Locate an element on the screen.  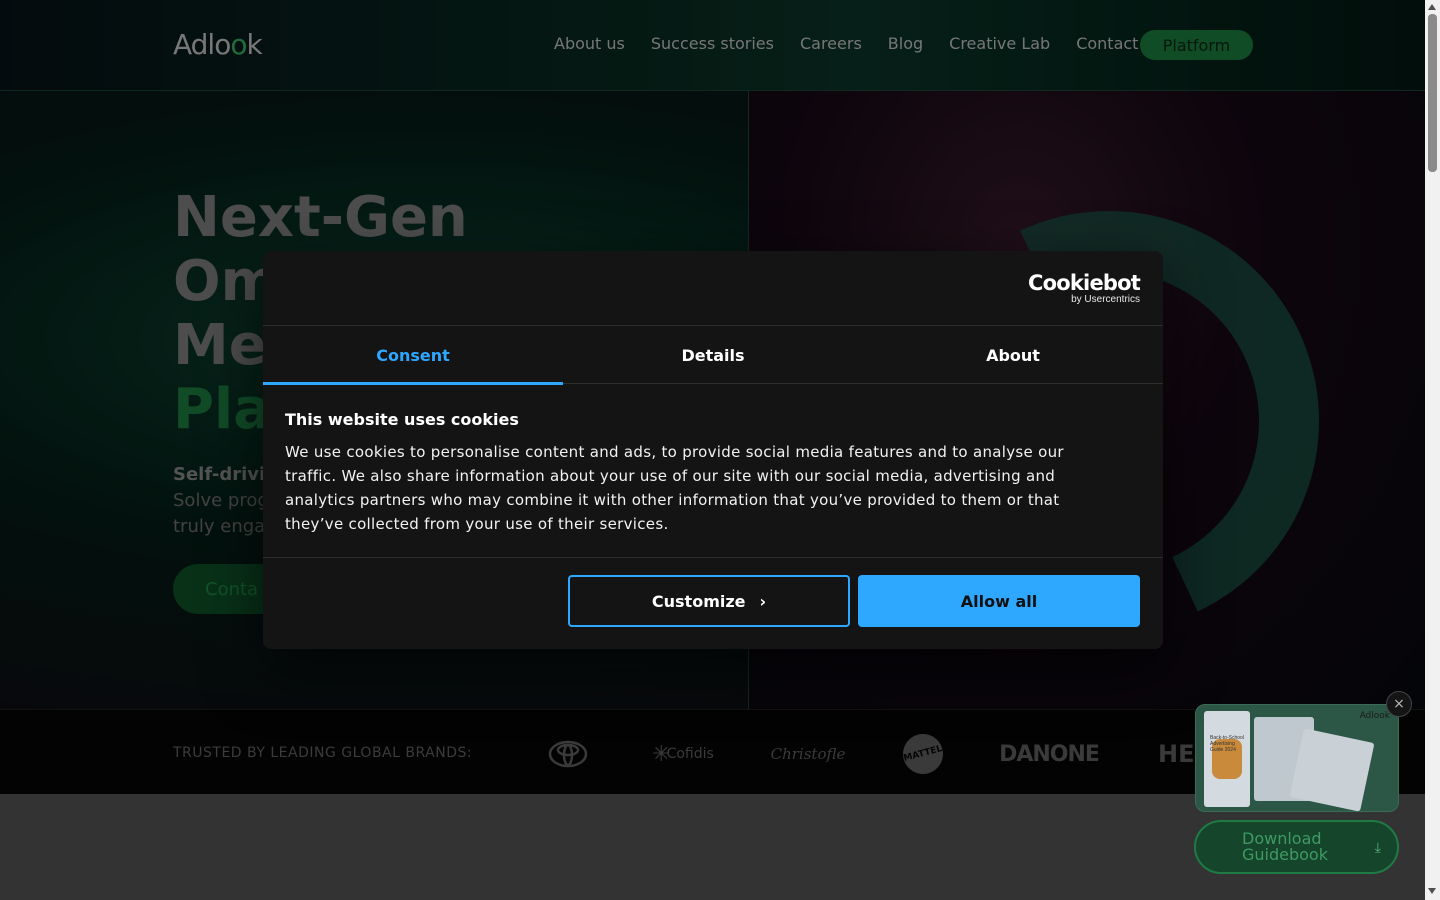
customize-button: Customize › is located at coordinates (709, 601).